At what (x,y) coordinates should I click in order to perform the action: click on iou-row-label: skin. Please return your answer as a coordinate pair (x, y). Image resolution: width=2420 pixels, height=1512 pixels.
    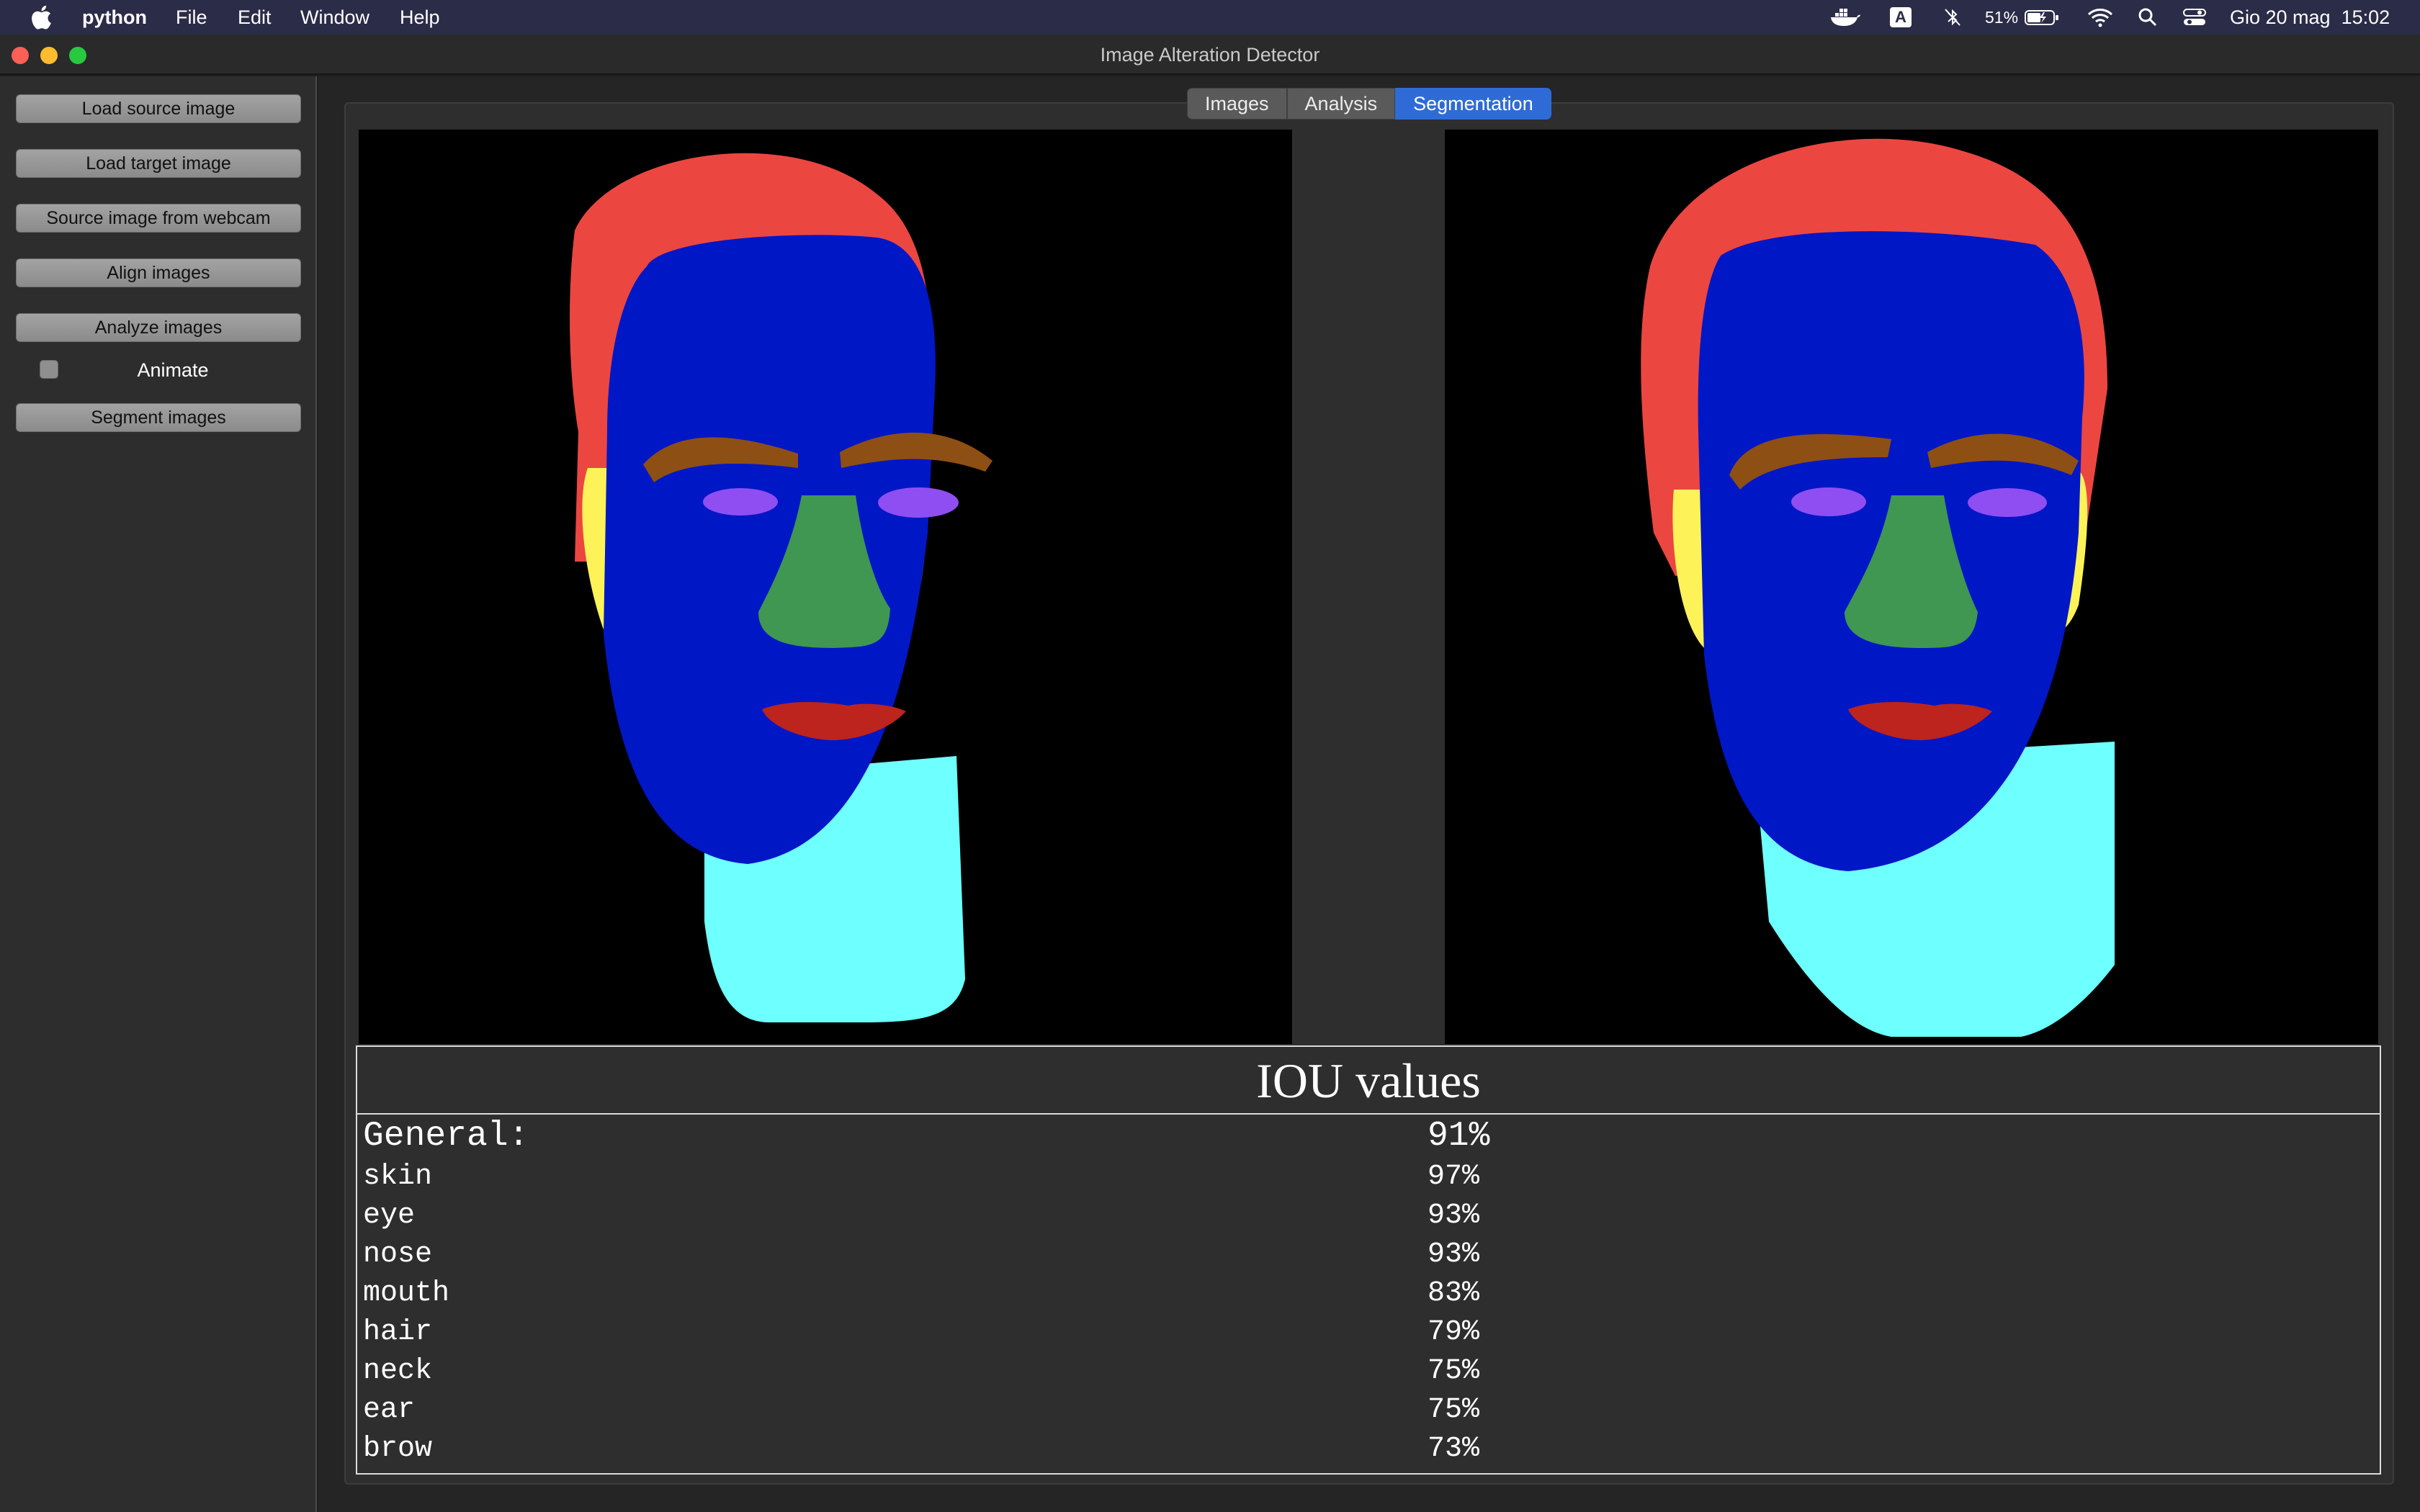
    Looking at the image, I should click on (398, 1177).